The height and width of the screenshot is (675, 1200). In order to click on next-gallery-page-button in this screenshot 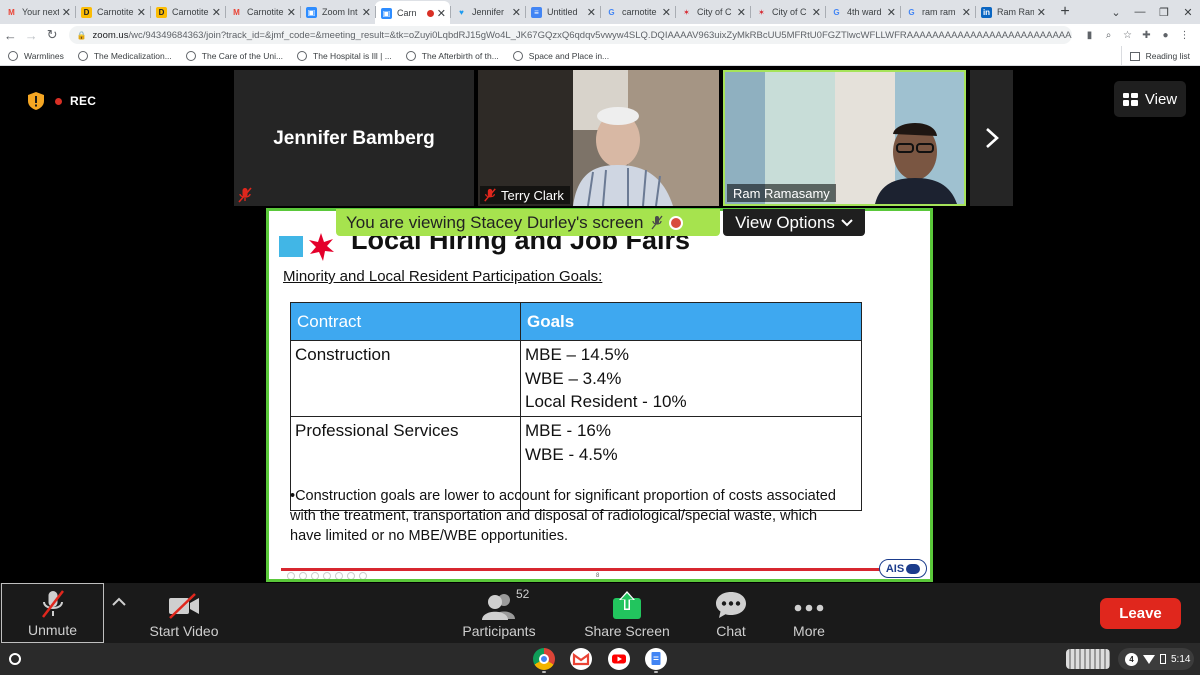, I will do `click(991, 138)`.